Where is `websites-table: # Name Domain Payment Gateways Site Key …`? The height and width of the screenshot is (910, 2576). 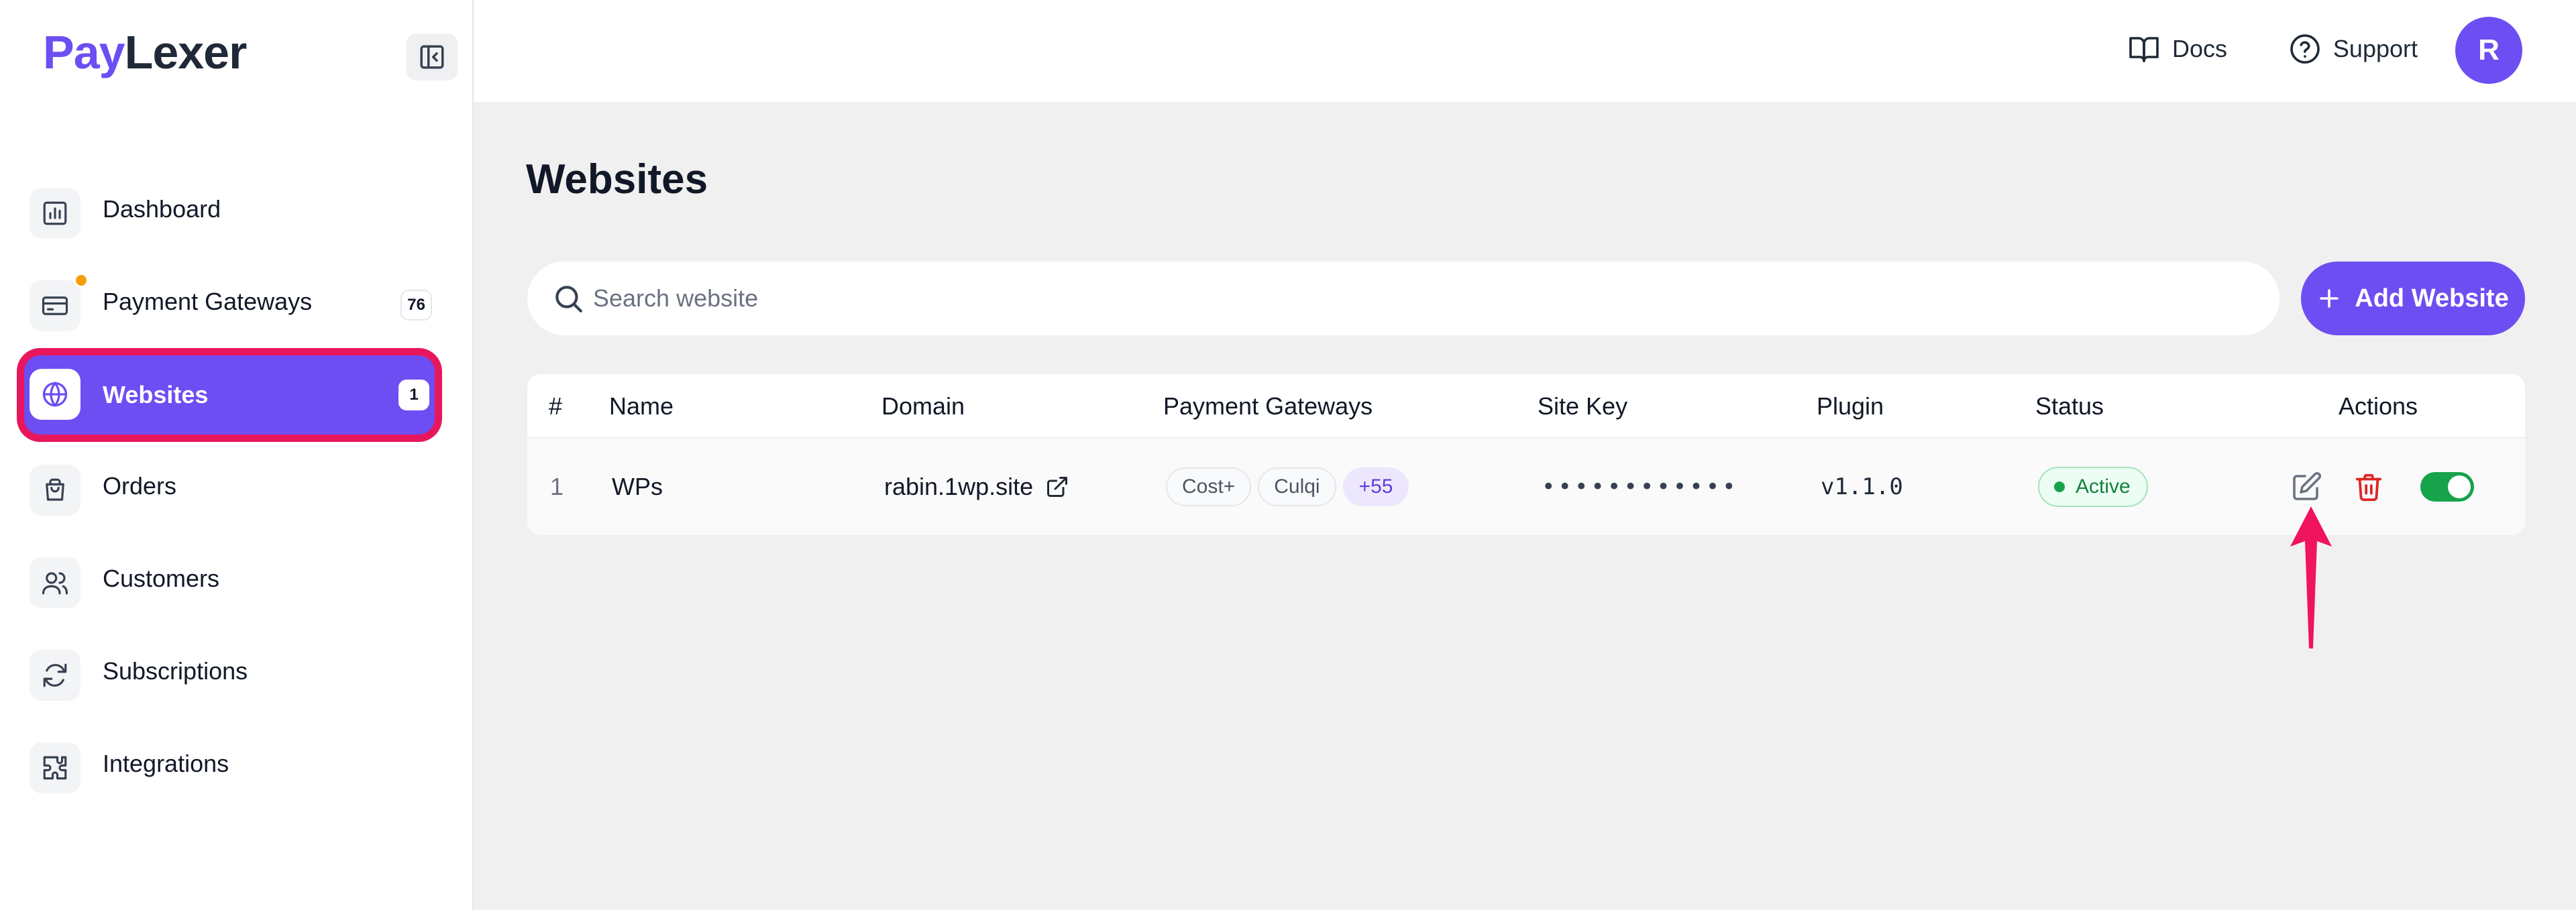 websites-table: # Name Domain Payment Gateways Site Key … is located at coordinates (1526, 454).